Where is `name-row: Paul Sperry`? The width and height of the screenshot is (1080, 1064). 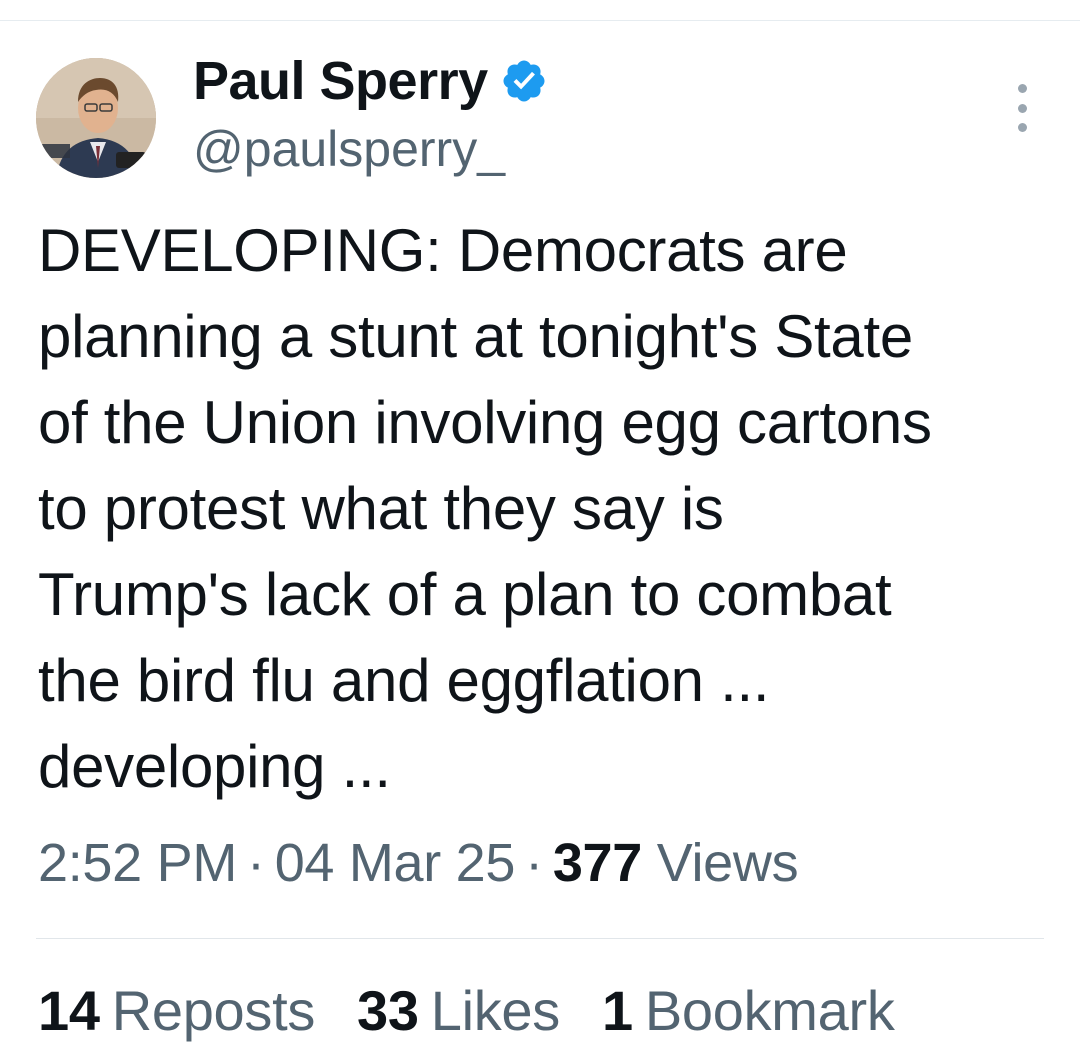 name-row: Paul Sperry is located at coordinates (370, 81).